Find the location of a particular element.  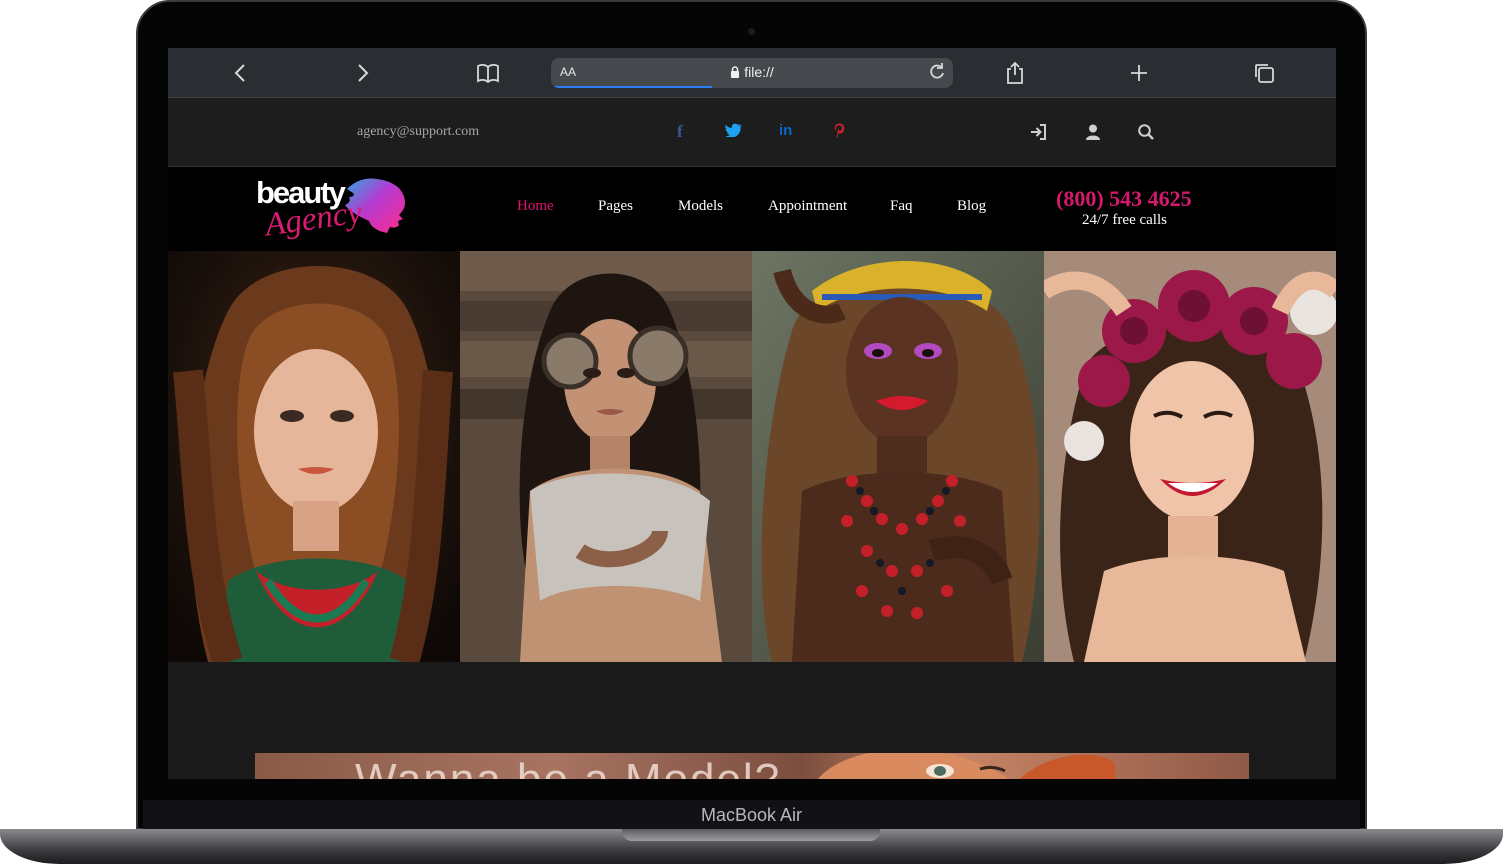

plus-icon is located at coordinates (1139, 73).